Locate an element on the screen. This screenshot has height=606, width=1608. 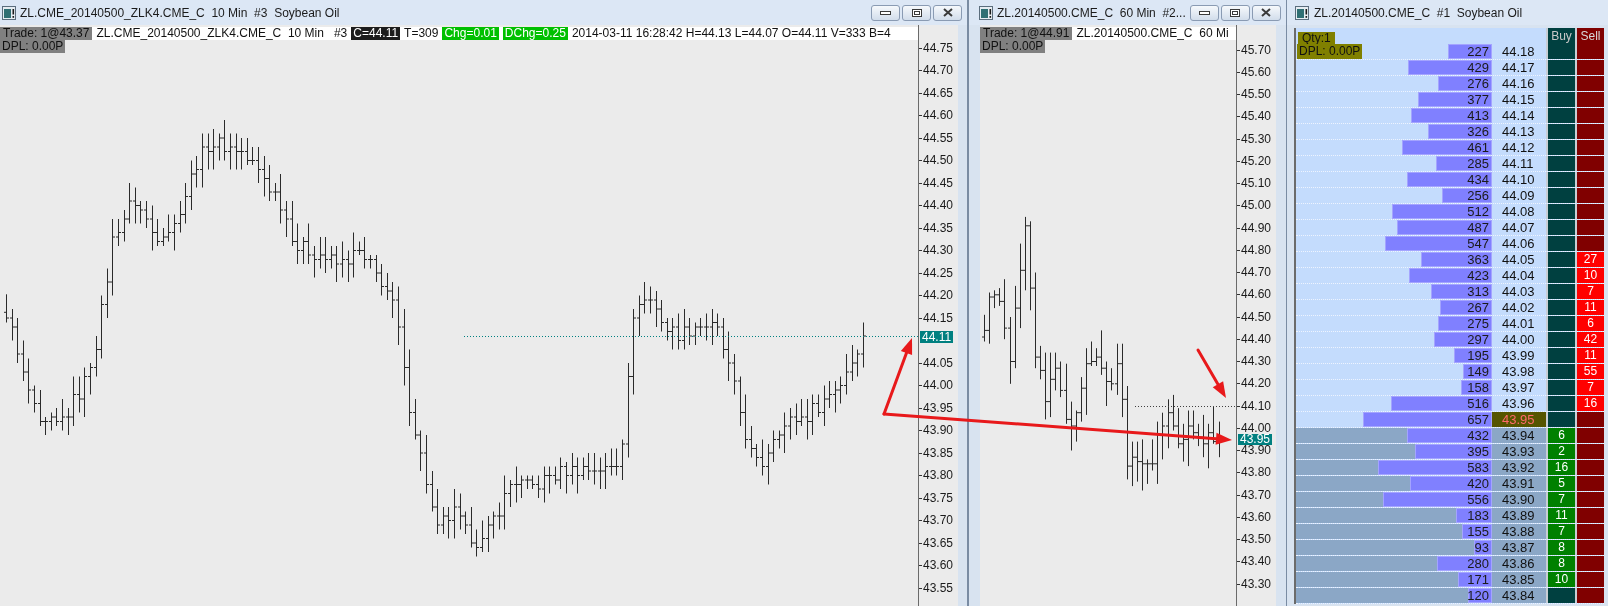
buy-cell: 2 is located at coordinates (1560, 451).